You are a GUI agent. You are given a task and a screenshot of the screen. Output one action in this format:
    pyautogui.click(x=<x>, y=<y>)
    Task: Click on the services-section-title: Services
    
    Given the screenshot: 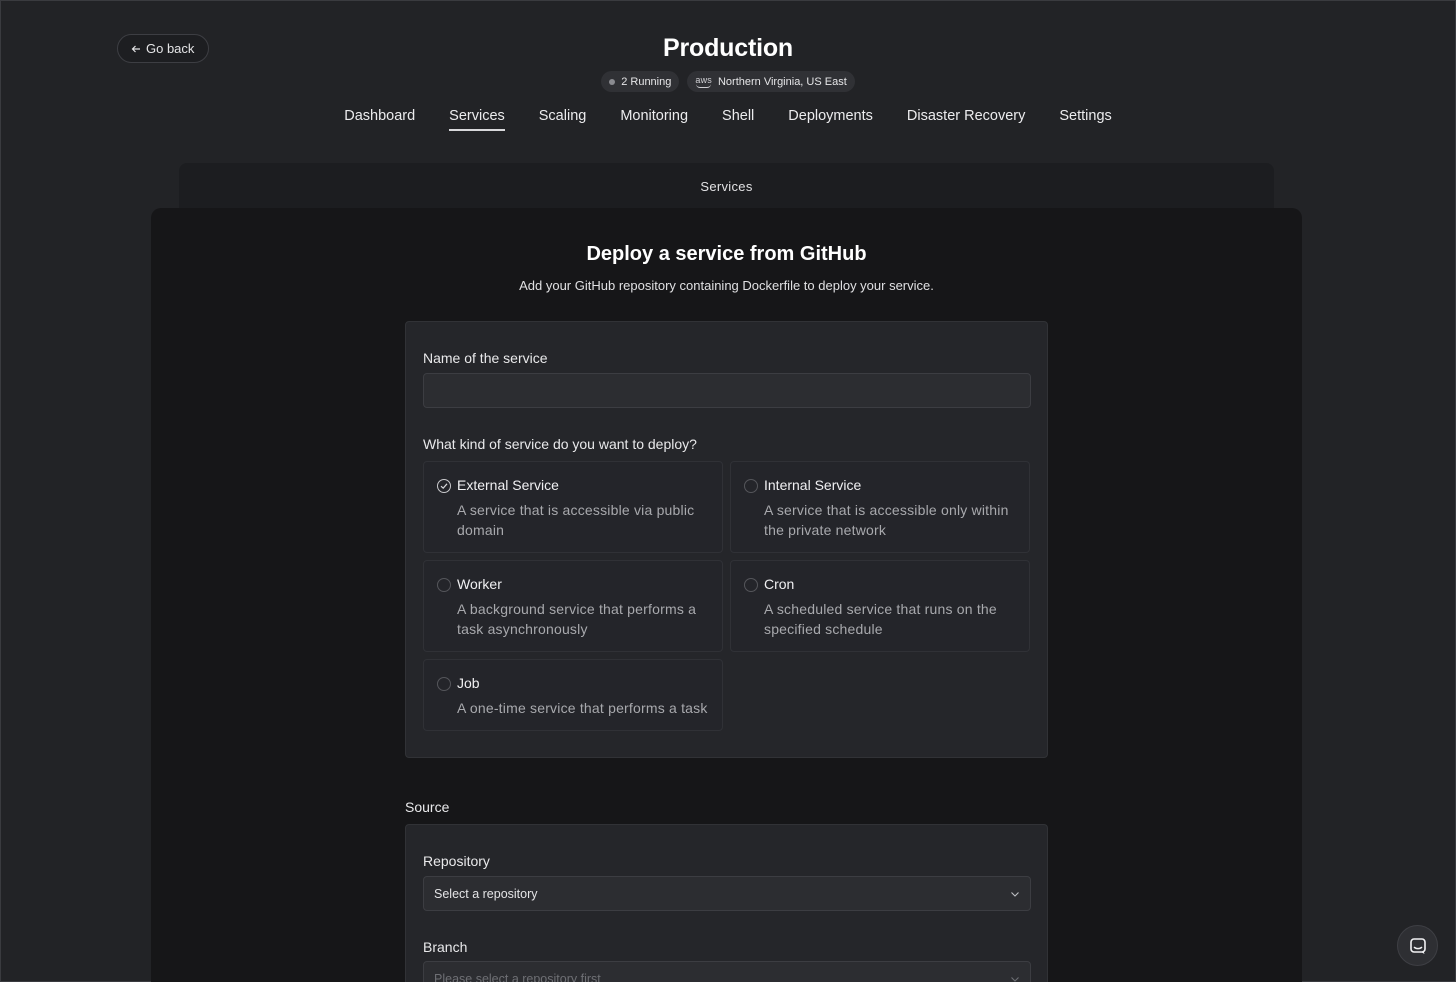 What is the action you would take?
    pyautogui.click(x=726, y=186)
    